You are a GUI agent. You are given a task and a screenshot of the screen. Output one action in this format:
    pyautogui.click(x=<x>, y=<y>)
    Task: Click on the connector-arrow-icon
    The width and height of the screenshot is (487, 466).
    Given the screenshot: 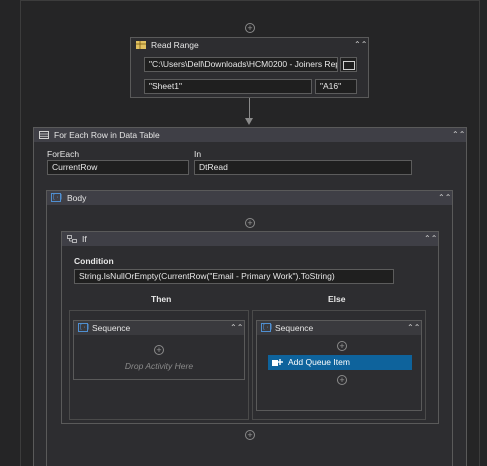 What is the action you would take?
    pyautogui.click(x=249, y=121)
    